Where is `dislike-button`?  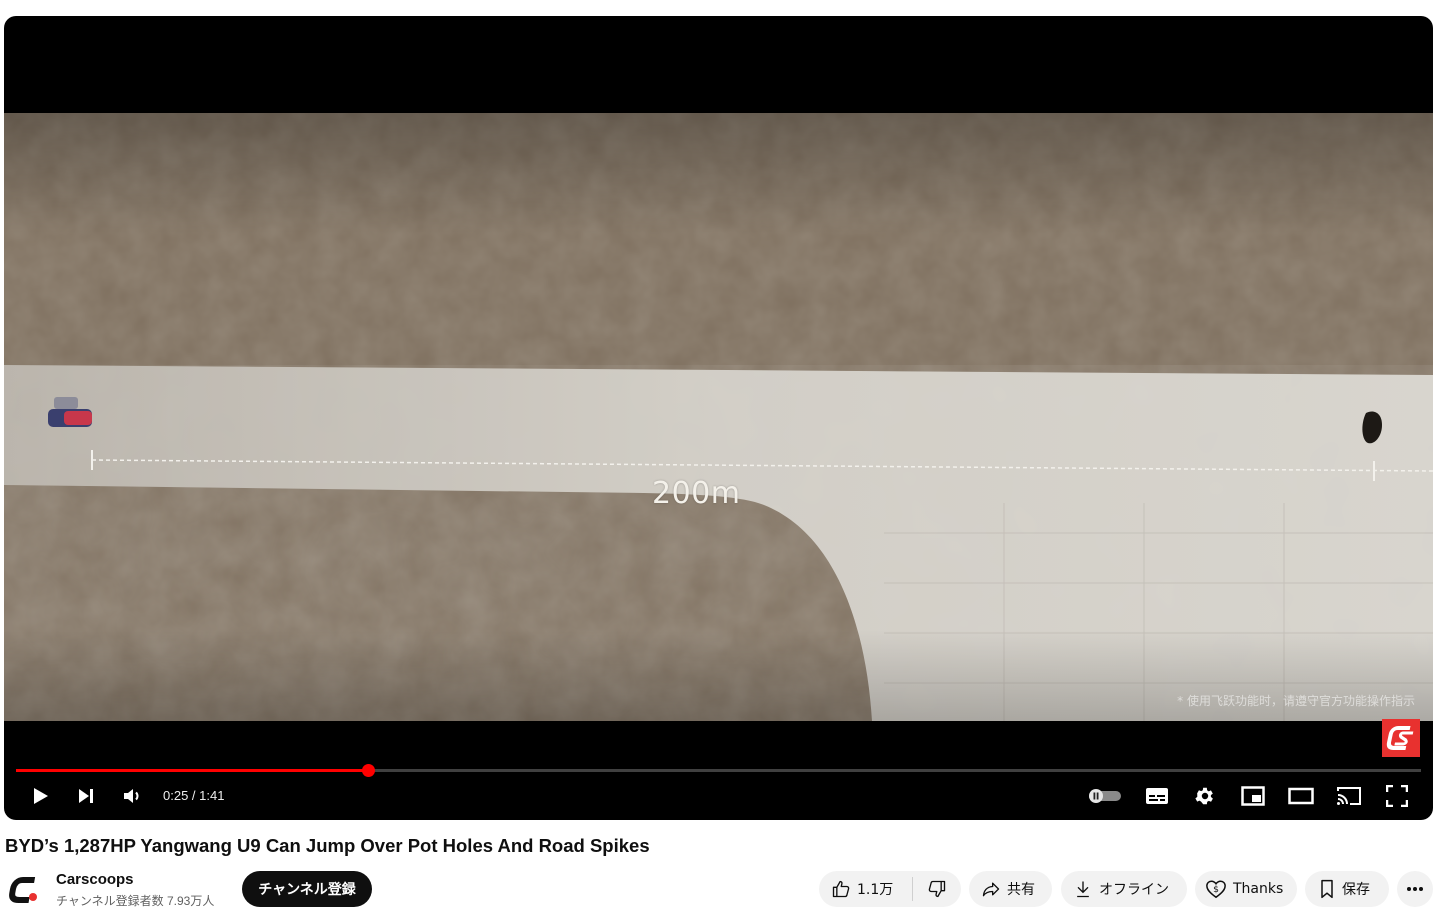 dislike-button is located at coordinates (937, 889).